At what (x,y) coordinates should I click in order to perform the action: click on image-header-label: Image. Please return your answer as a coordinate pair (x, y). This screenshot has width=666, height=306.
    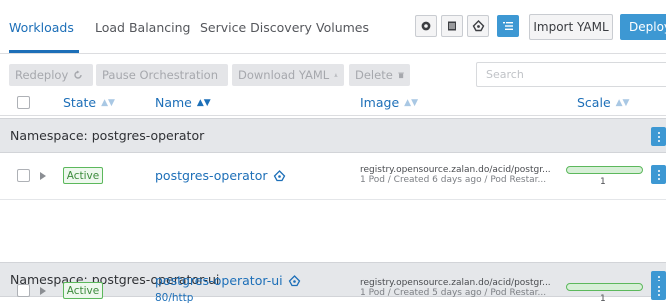
    Looking at the image, I should click on (380, 102).